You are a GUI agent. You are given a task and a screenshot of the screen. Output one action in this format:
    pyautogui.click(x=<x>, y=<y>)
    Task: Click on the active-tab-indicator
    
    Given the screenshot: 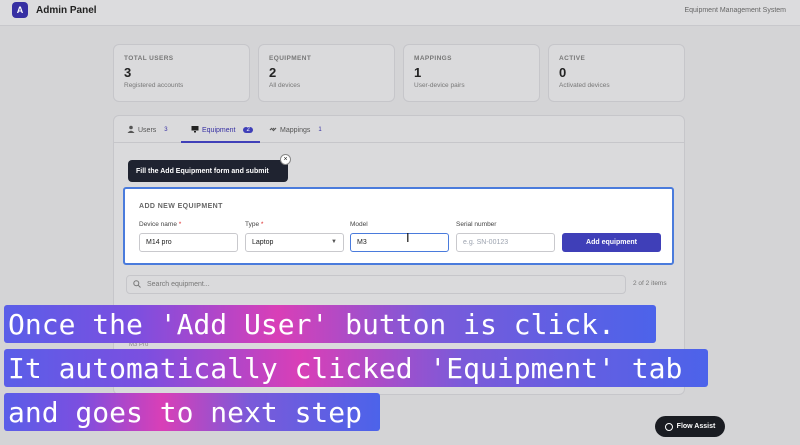 What is the action you would take?
    pyautogui.click(x=220, y=142)
    